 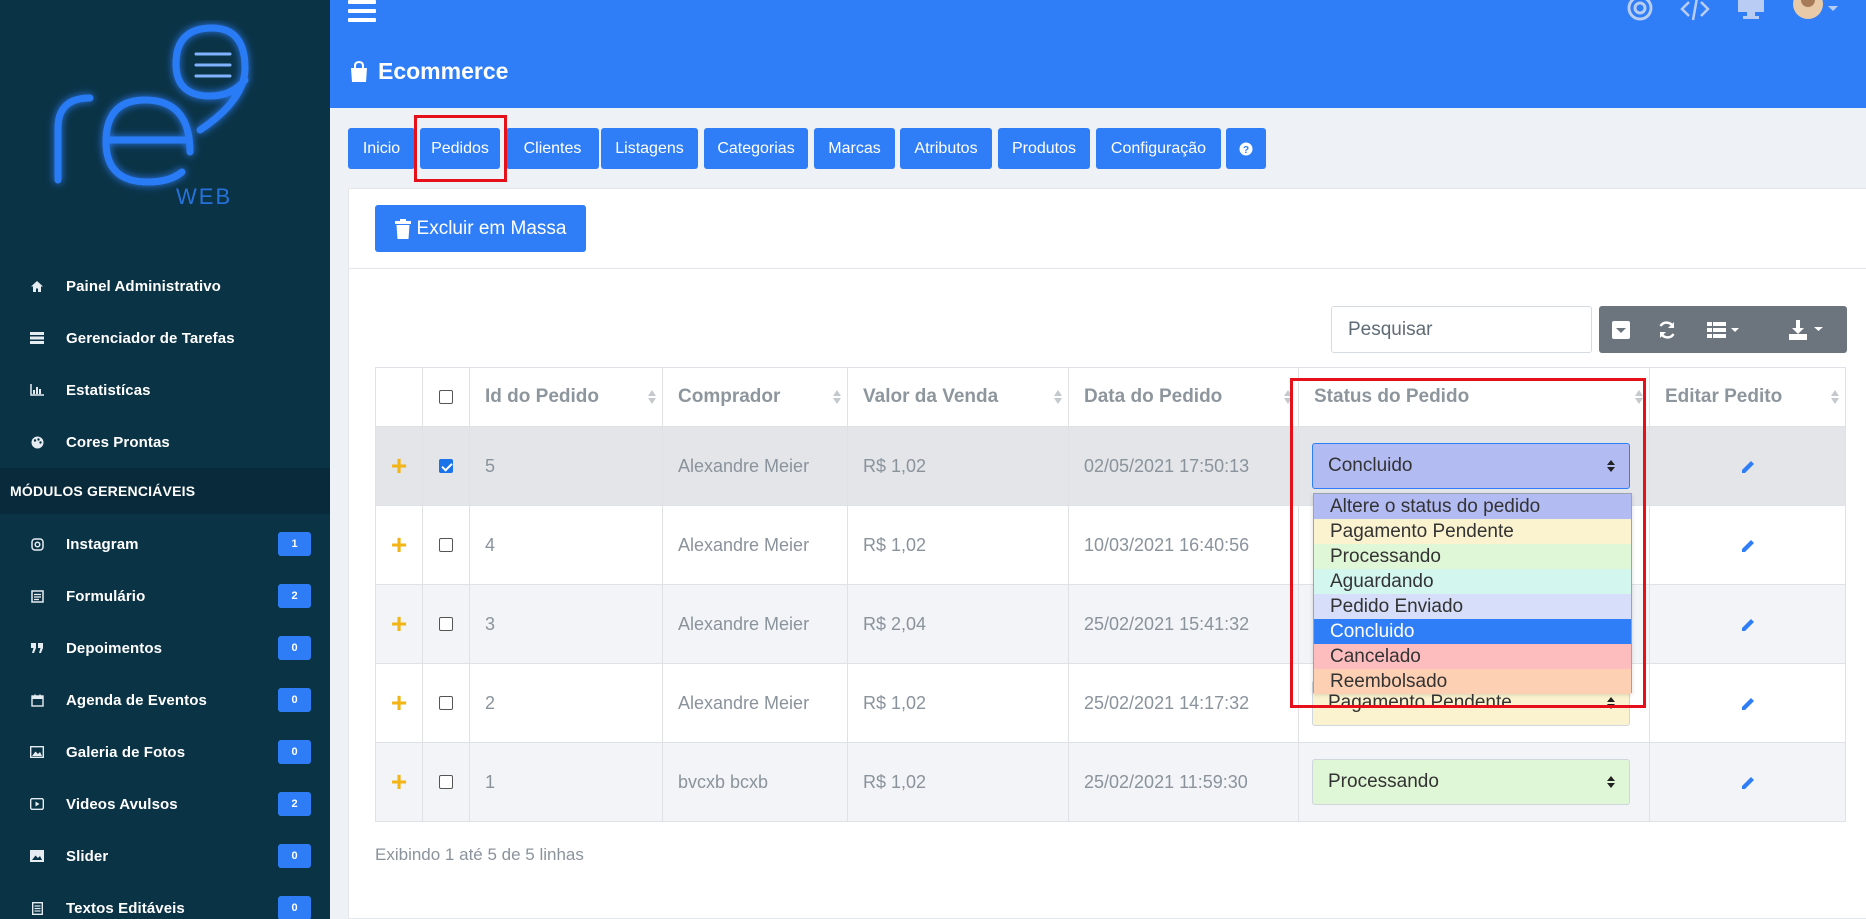 I want to click on table-toolbar, so click(x=1723, y=329).